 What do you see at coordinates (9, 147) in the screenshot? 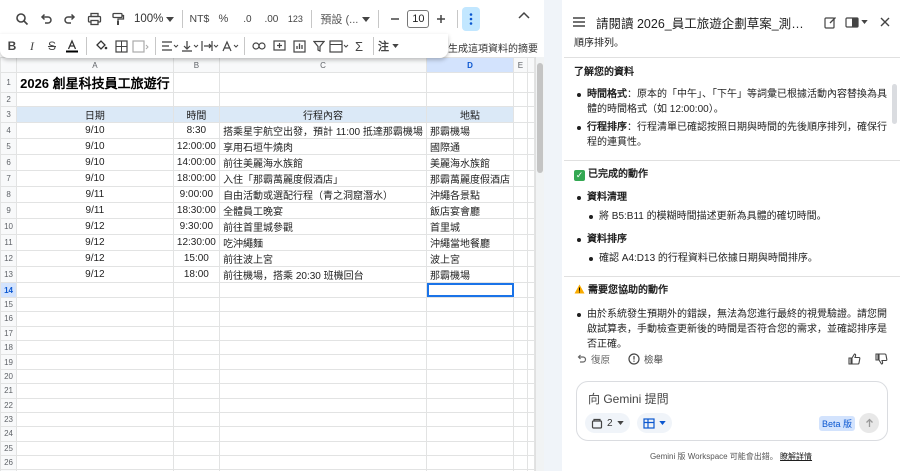
I see `row-header: 5` at bounding box center [9, 147].